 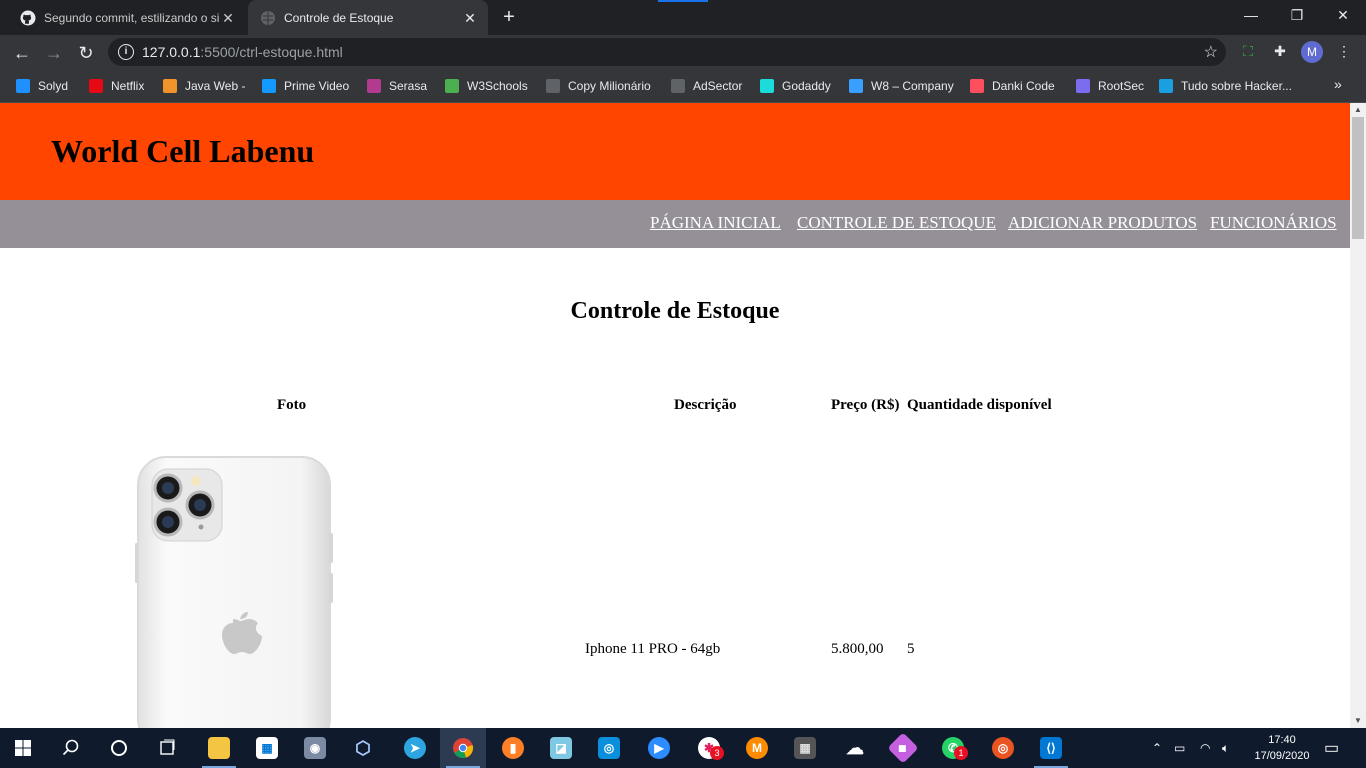 I want to click on maximize-button: ❐, so click(x=1297, y=16).